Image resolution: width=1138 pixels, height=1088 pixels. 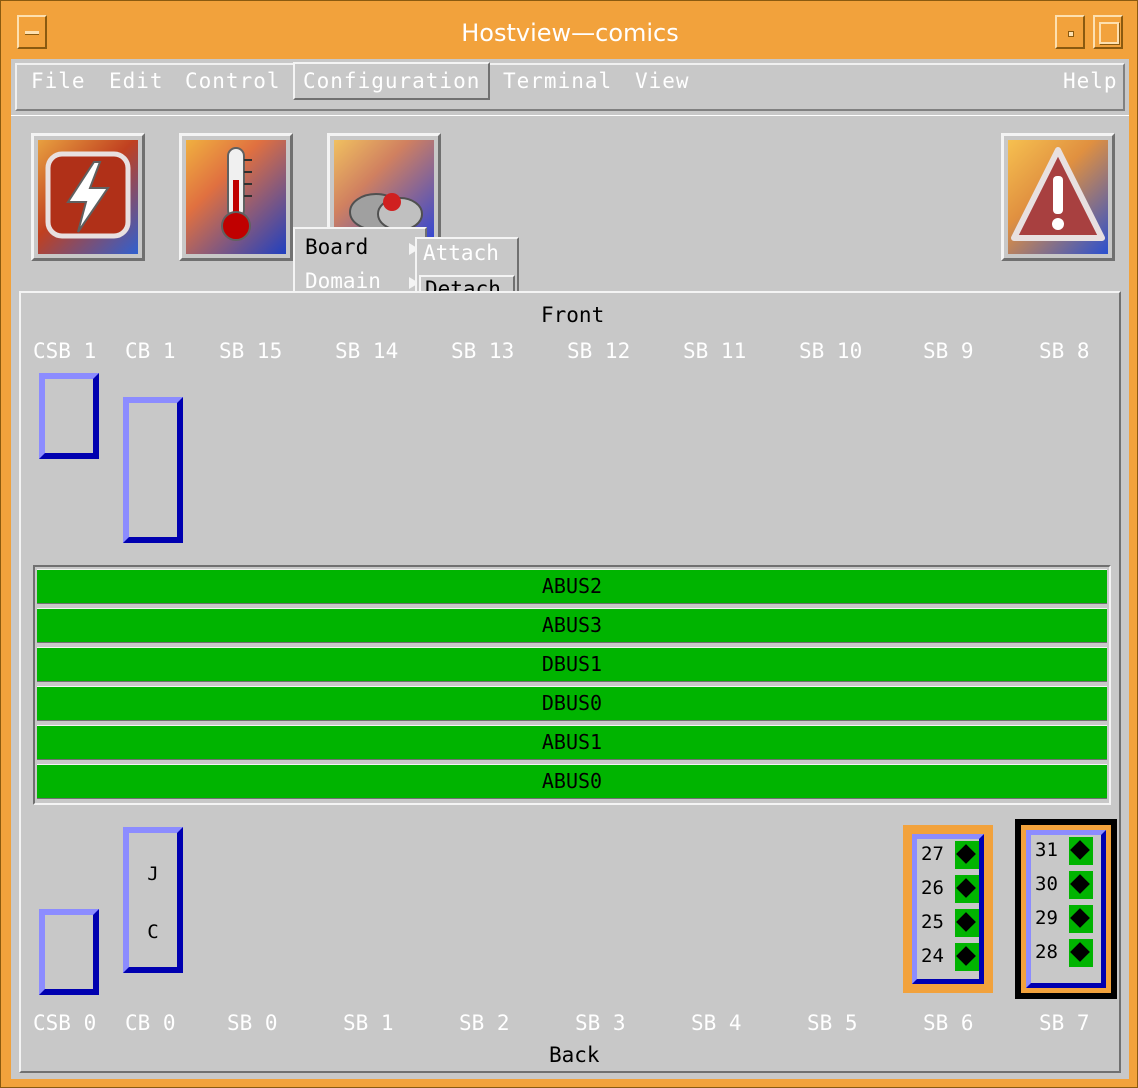 What do you see at coordinates (467, 257) in the screenshot?
I see `menu-item-attach: Attach` at bounding box center [467, 257].